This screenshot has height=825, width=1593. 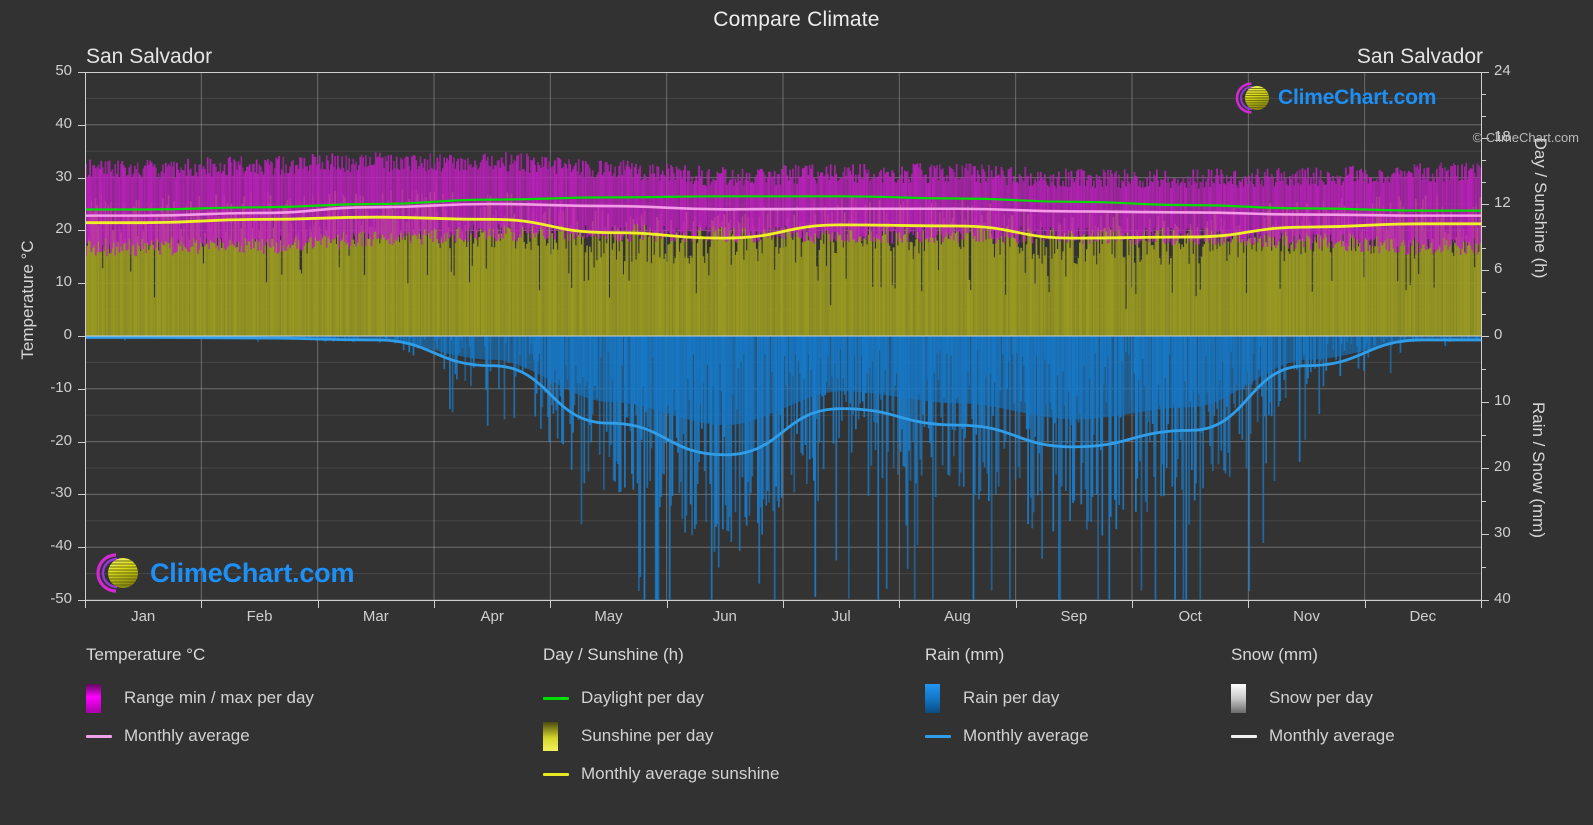 What do you see at coordinates (61, 546) in the screenshot?
I see `y-tick-label-left: -40` at bounding box center [61, 546].